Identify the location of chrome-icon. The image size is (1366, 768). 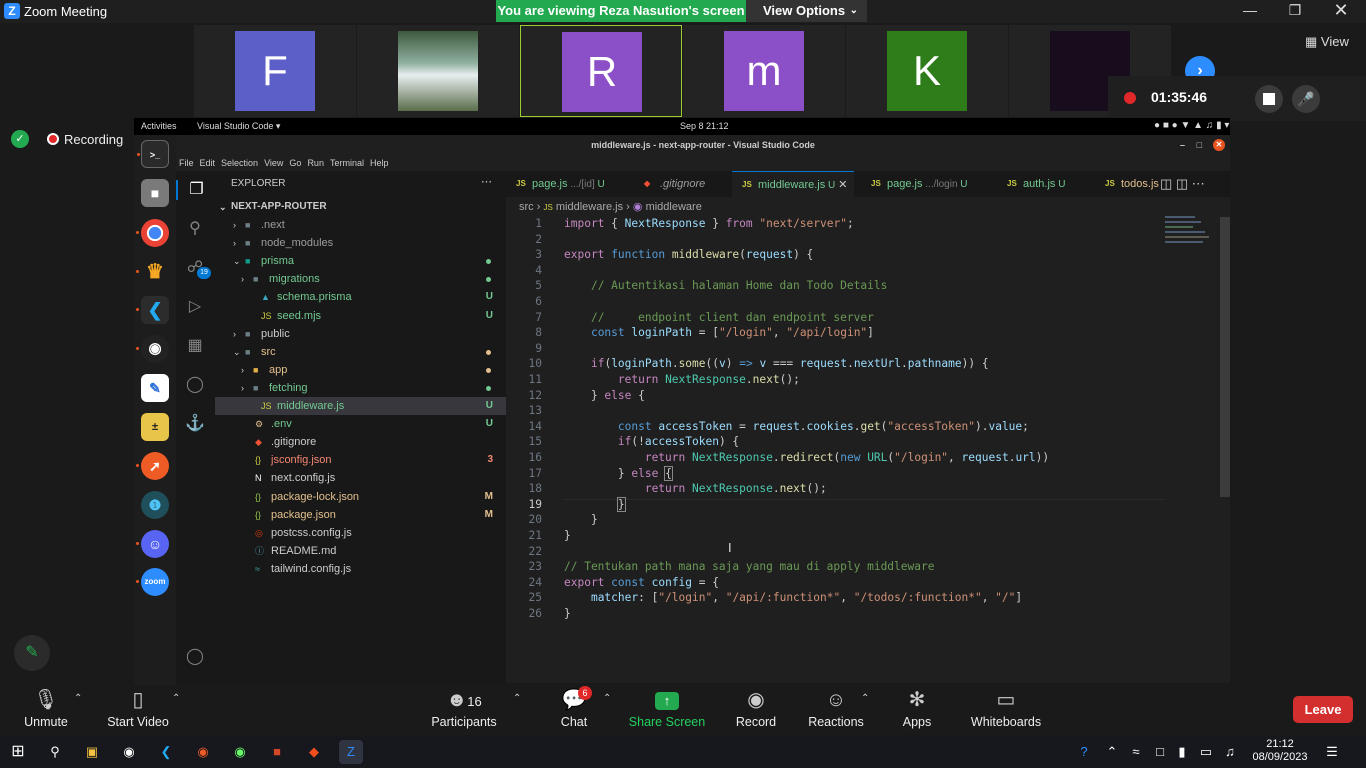
(152, 233).